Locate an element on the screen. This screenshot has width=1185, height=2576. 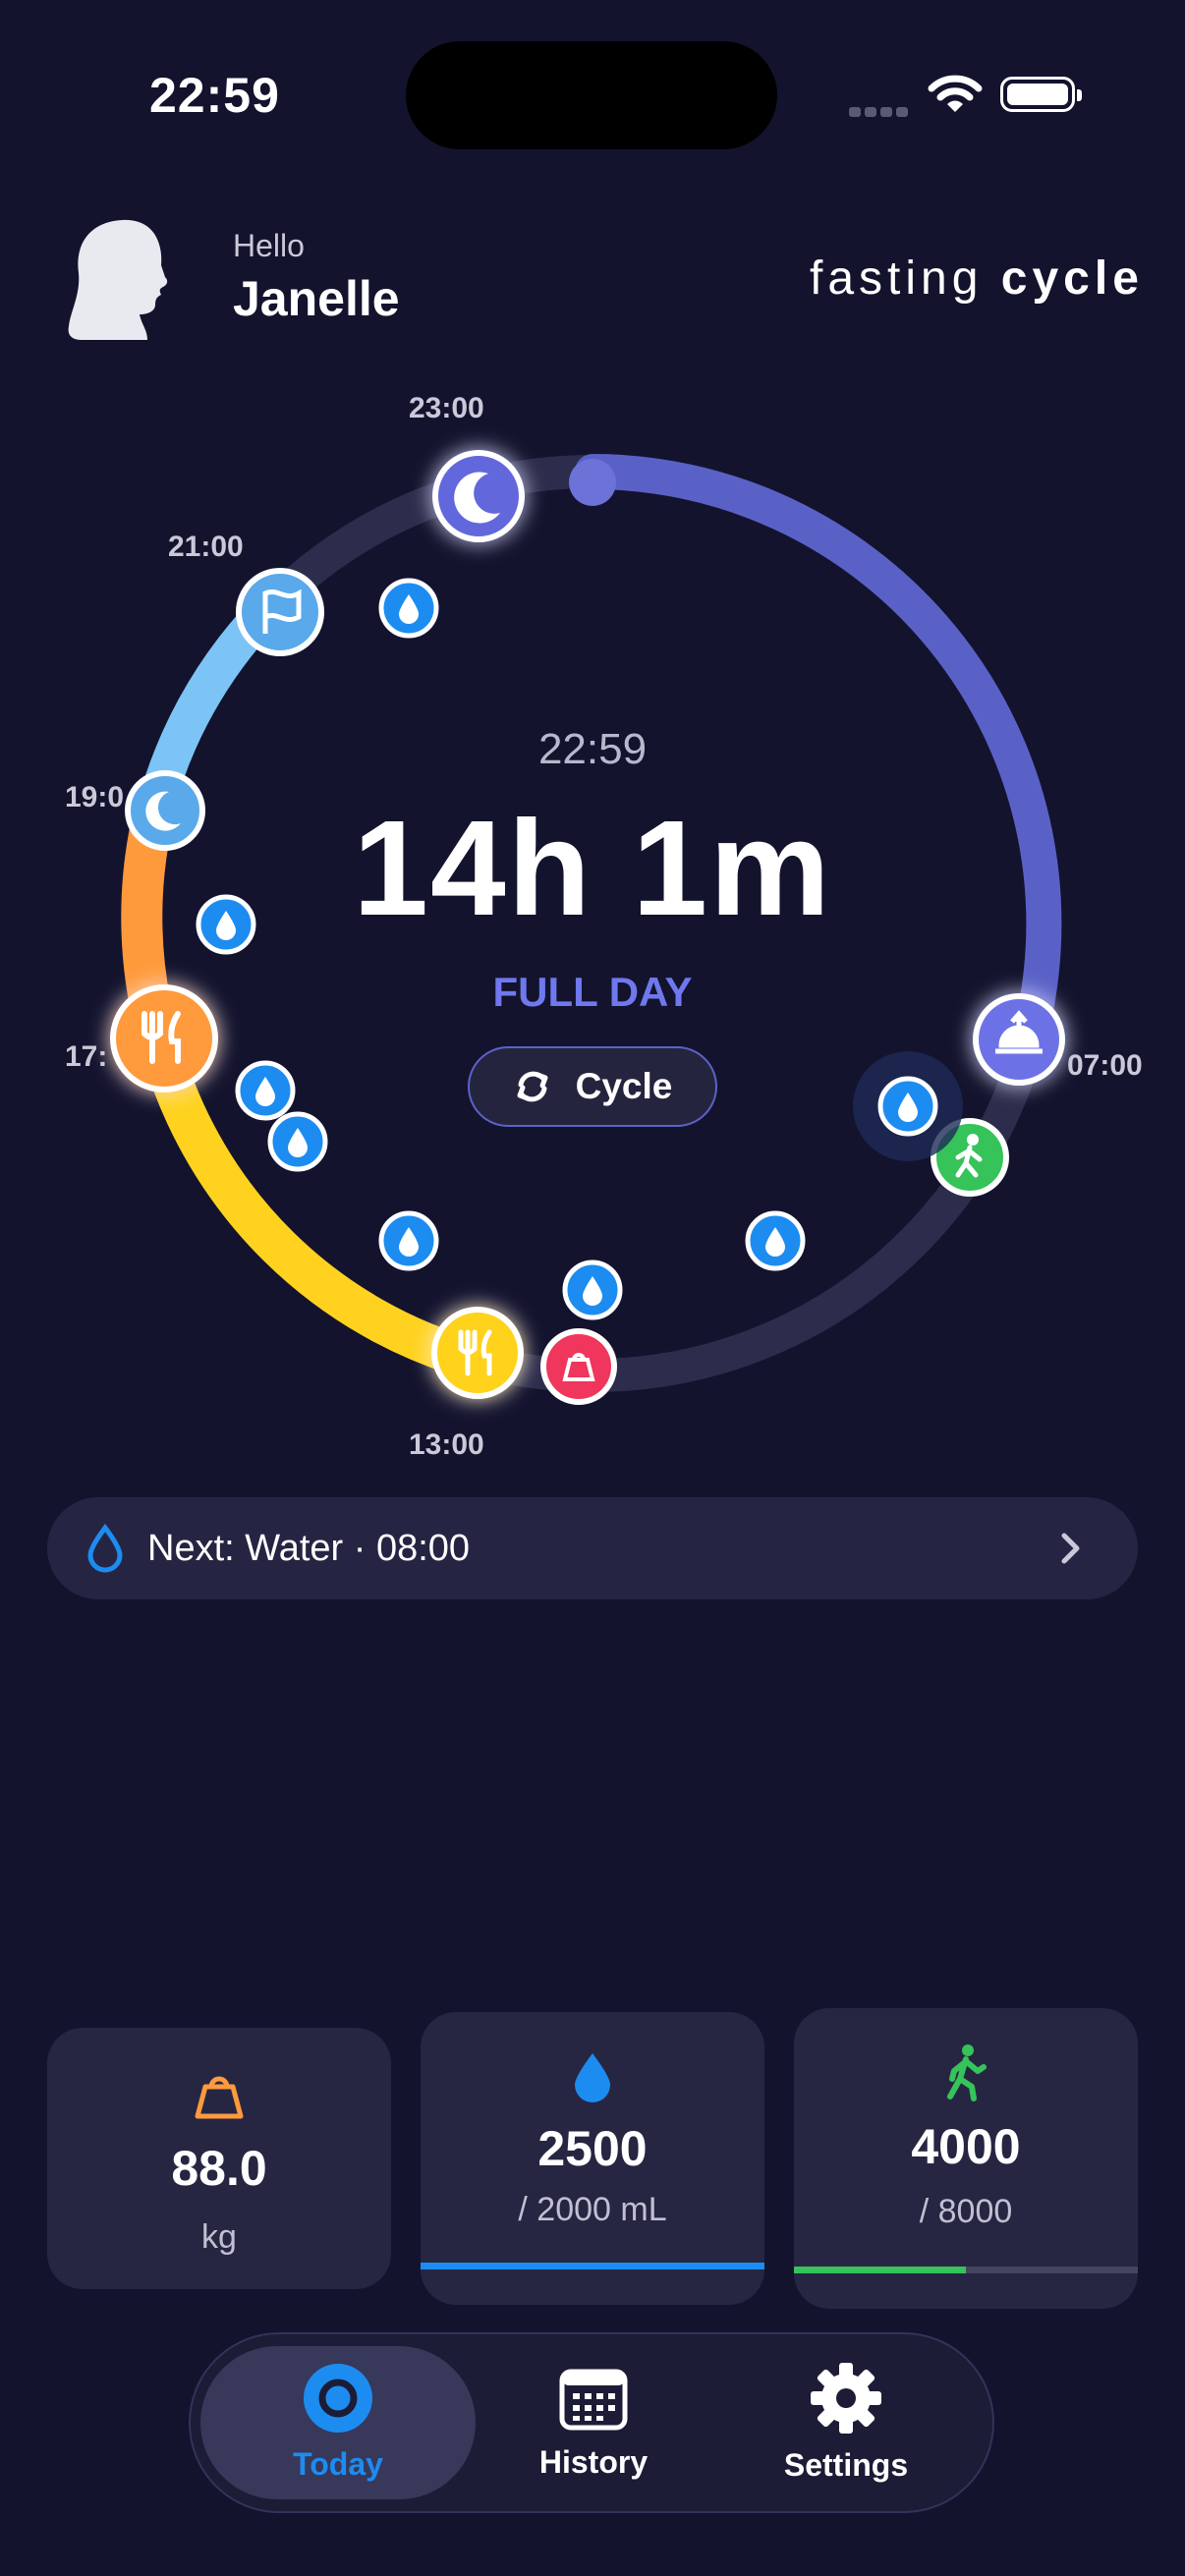
cycle-button-label: Cycle is located at coordinates (624, 1086).